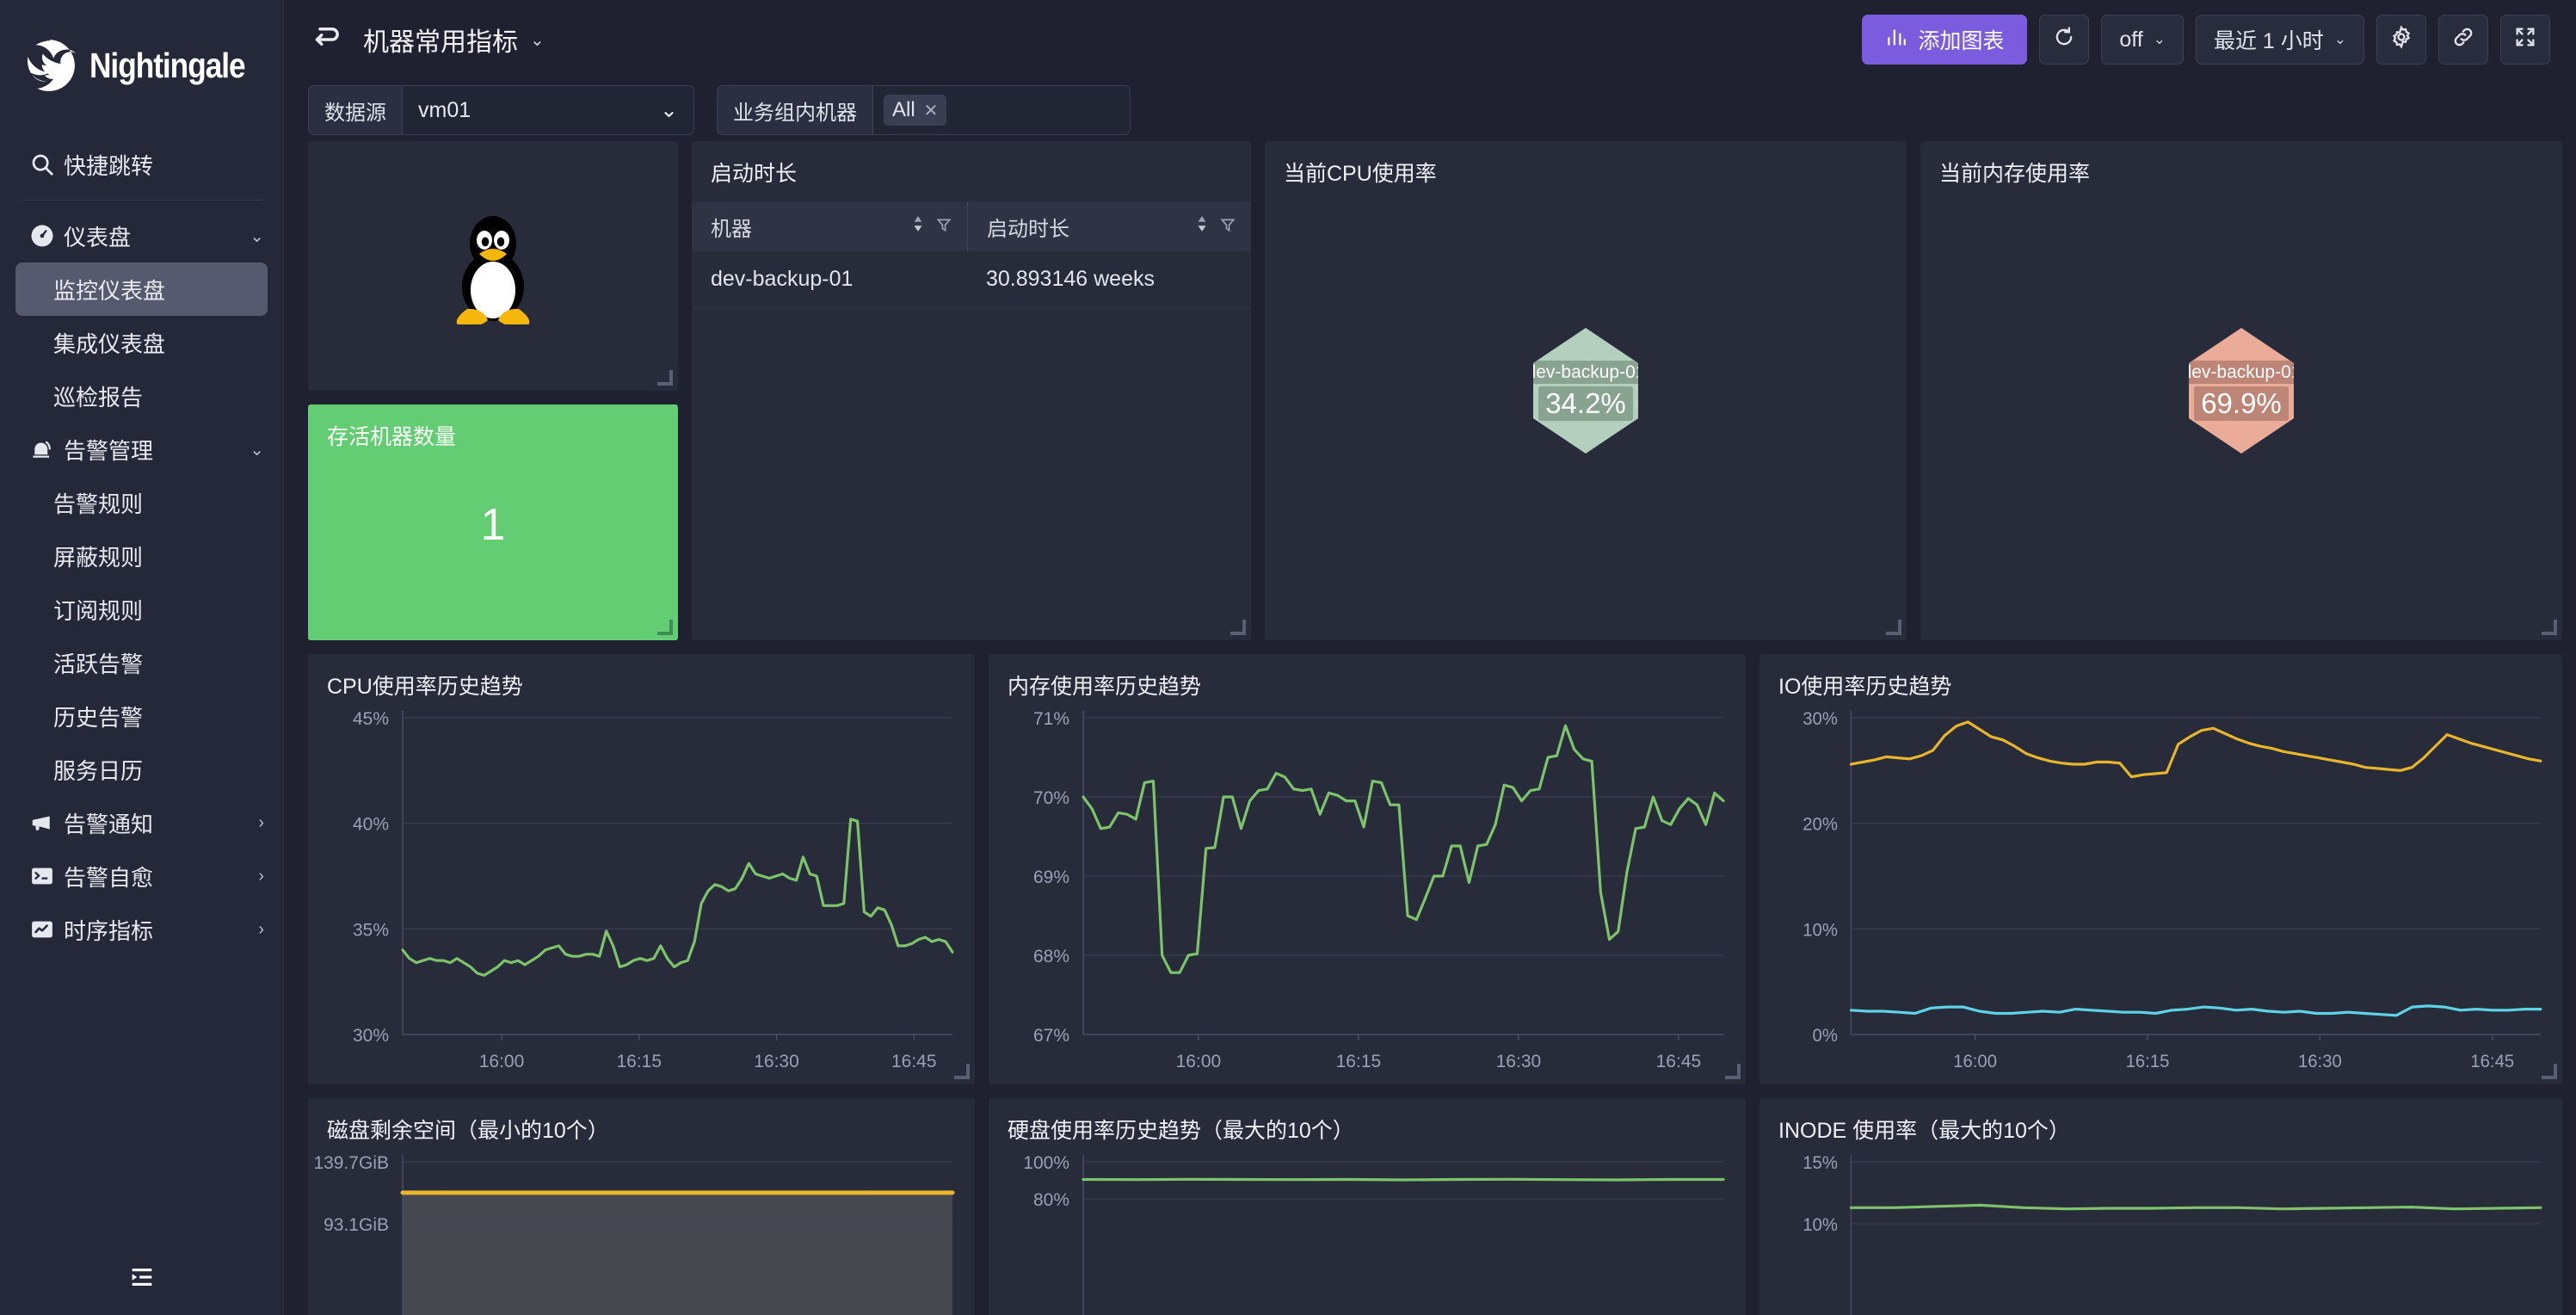 This screenshot has width=2576, height=1315. I want to click on add-chart-button: 添加图表, so click(1945, 40).